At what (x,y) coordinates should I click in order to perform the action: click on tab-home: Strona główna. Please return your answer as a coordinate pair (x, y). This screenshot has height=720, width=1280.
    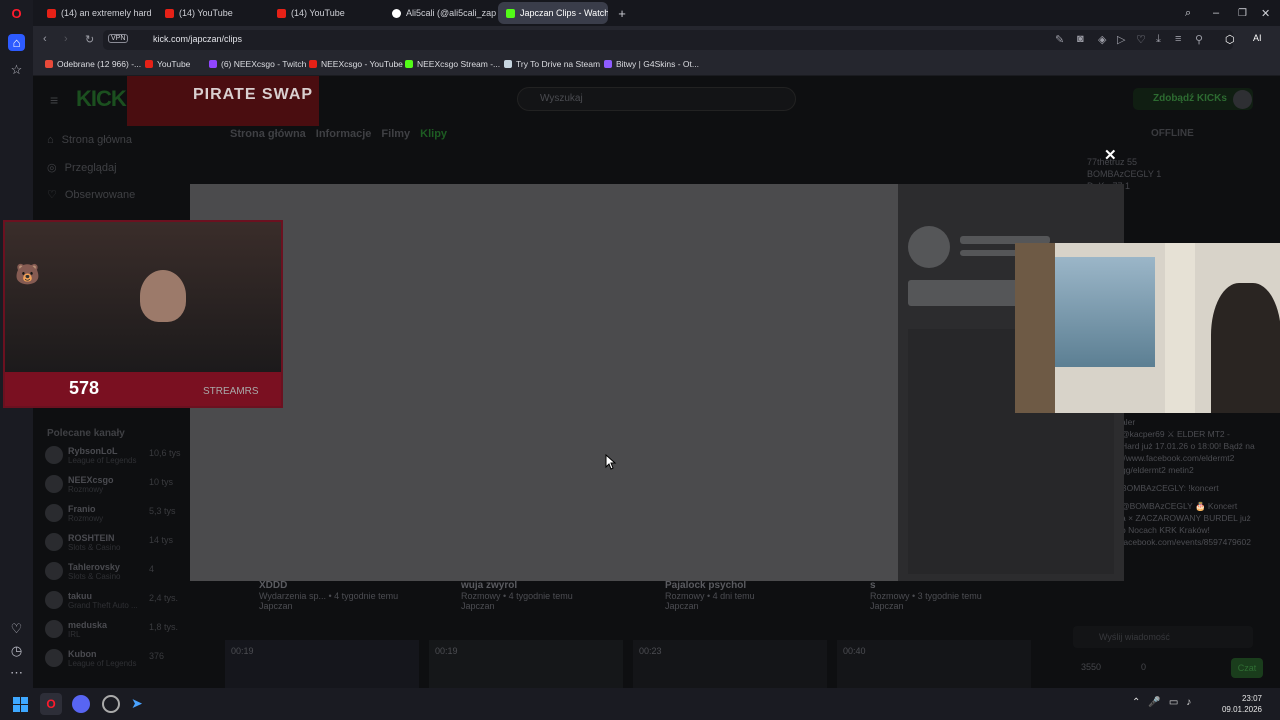
    Looking at the image, I should click on (268, 134).